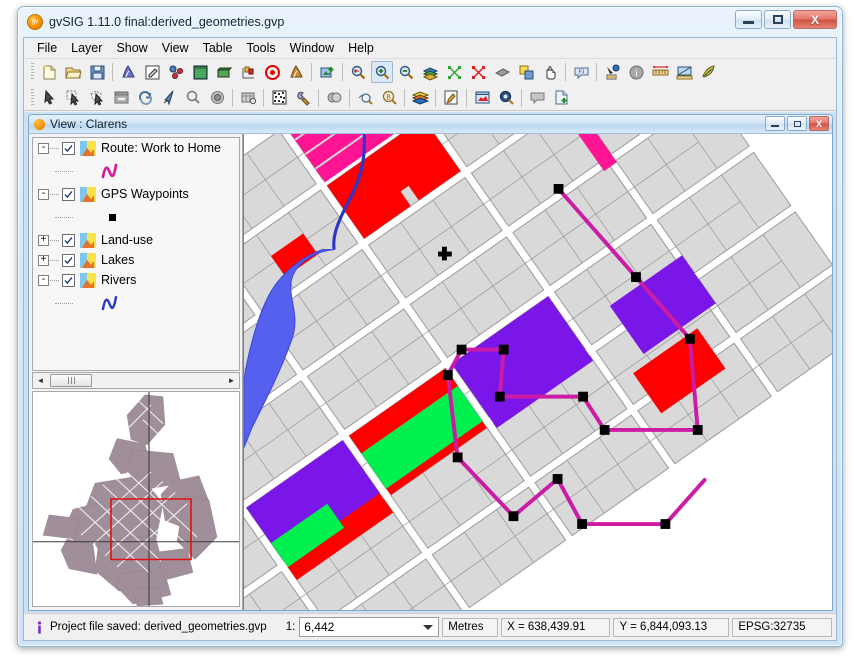 The width and height of the screenshot is (859, 658). What do you see at coordinates (248, 72) in the screenshot?
I see `symbology-icon` at bounding box center [248, 72].